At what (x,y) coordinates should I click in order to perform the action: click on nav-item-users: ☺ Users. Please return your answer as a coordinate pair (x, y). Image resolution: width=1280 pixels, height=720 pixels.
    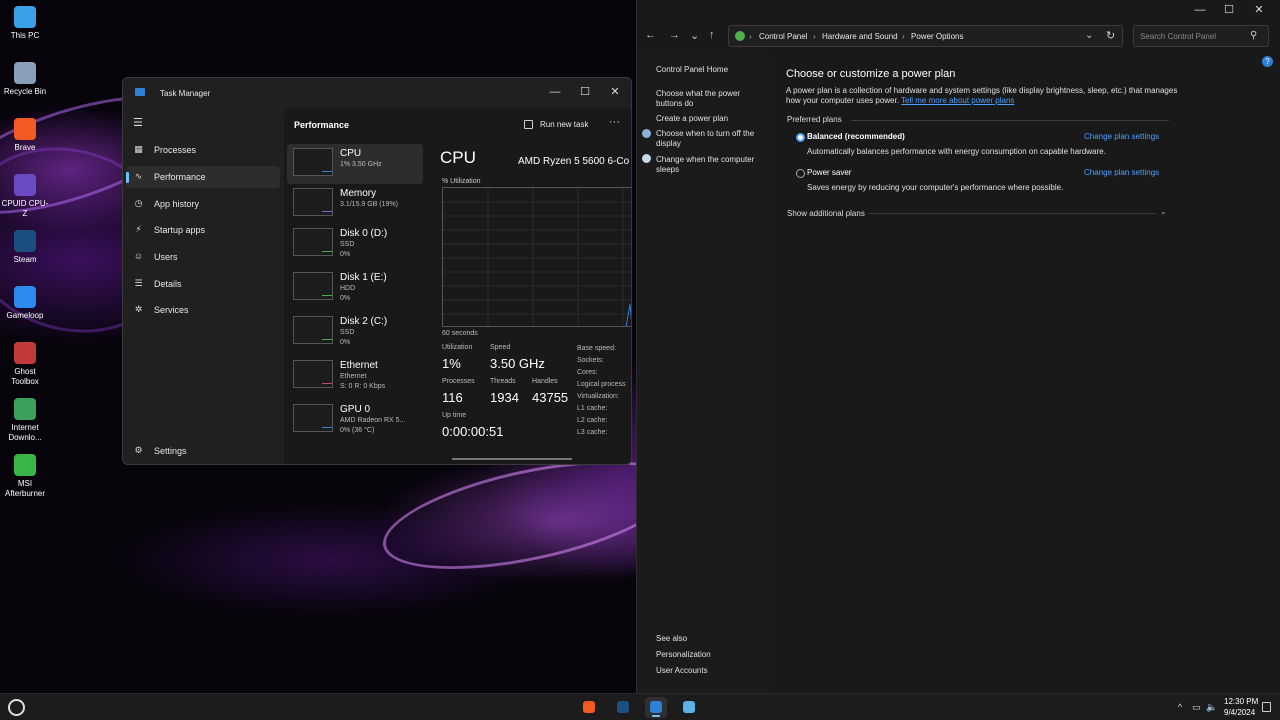
    Looking at the image, I should click on (203, 257).